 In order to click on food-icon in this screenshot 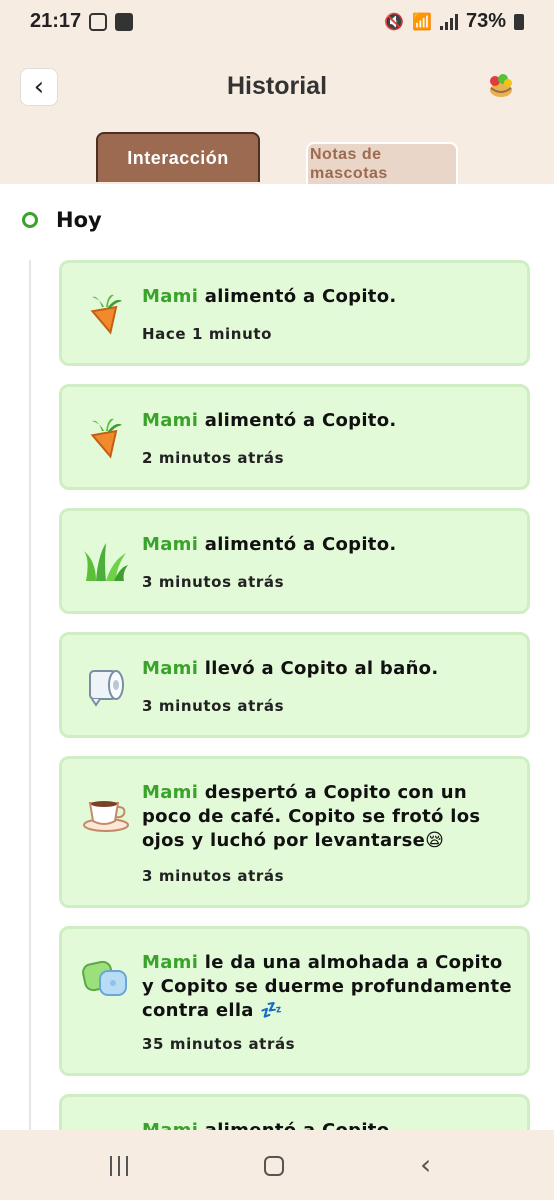, I will do `click(106, 1126)`.